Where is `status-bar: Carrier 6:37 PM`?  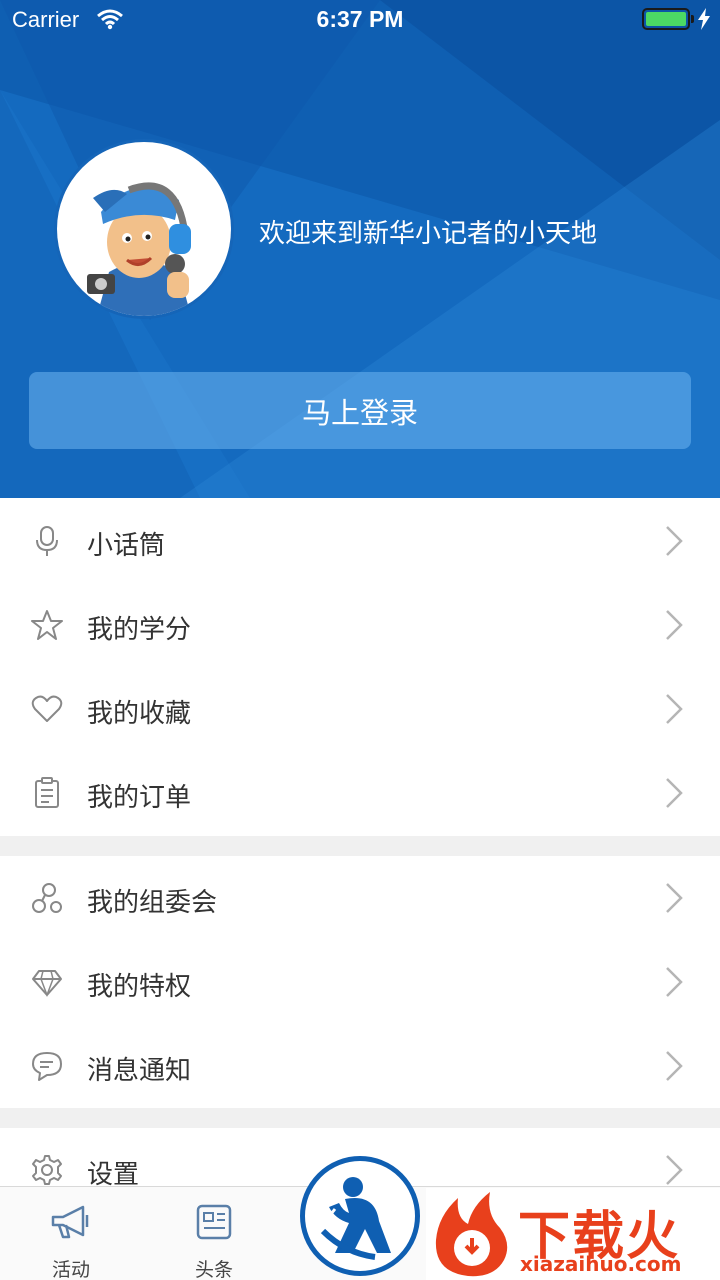 status-bar: Carrier 6:37 PM is located at coordinates (360, 20).